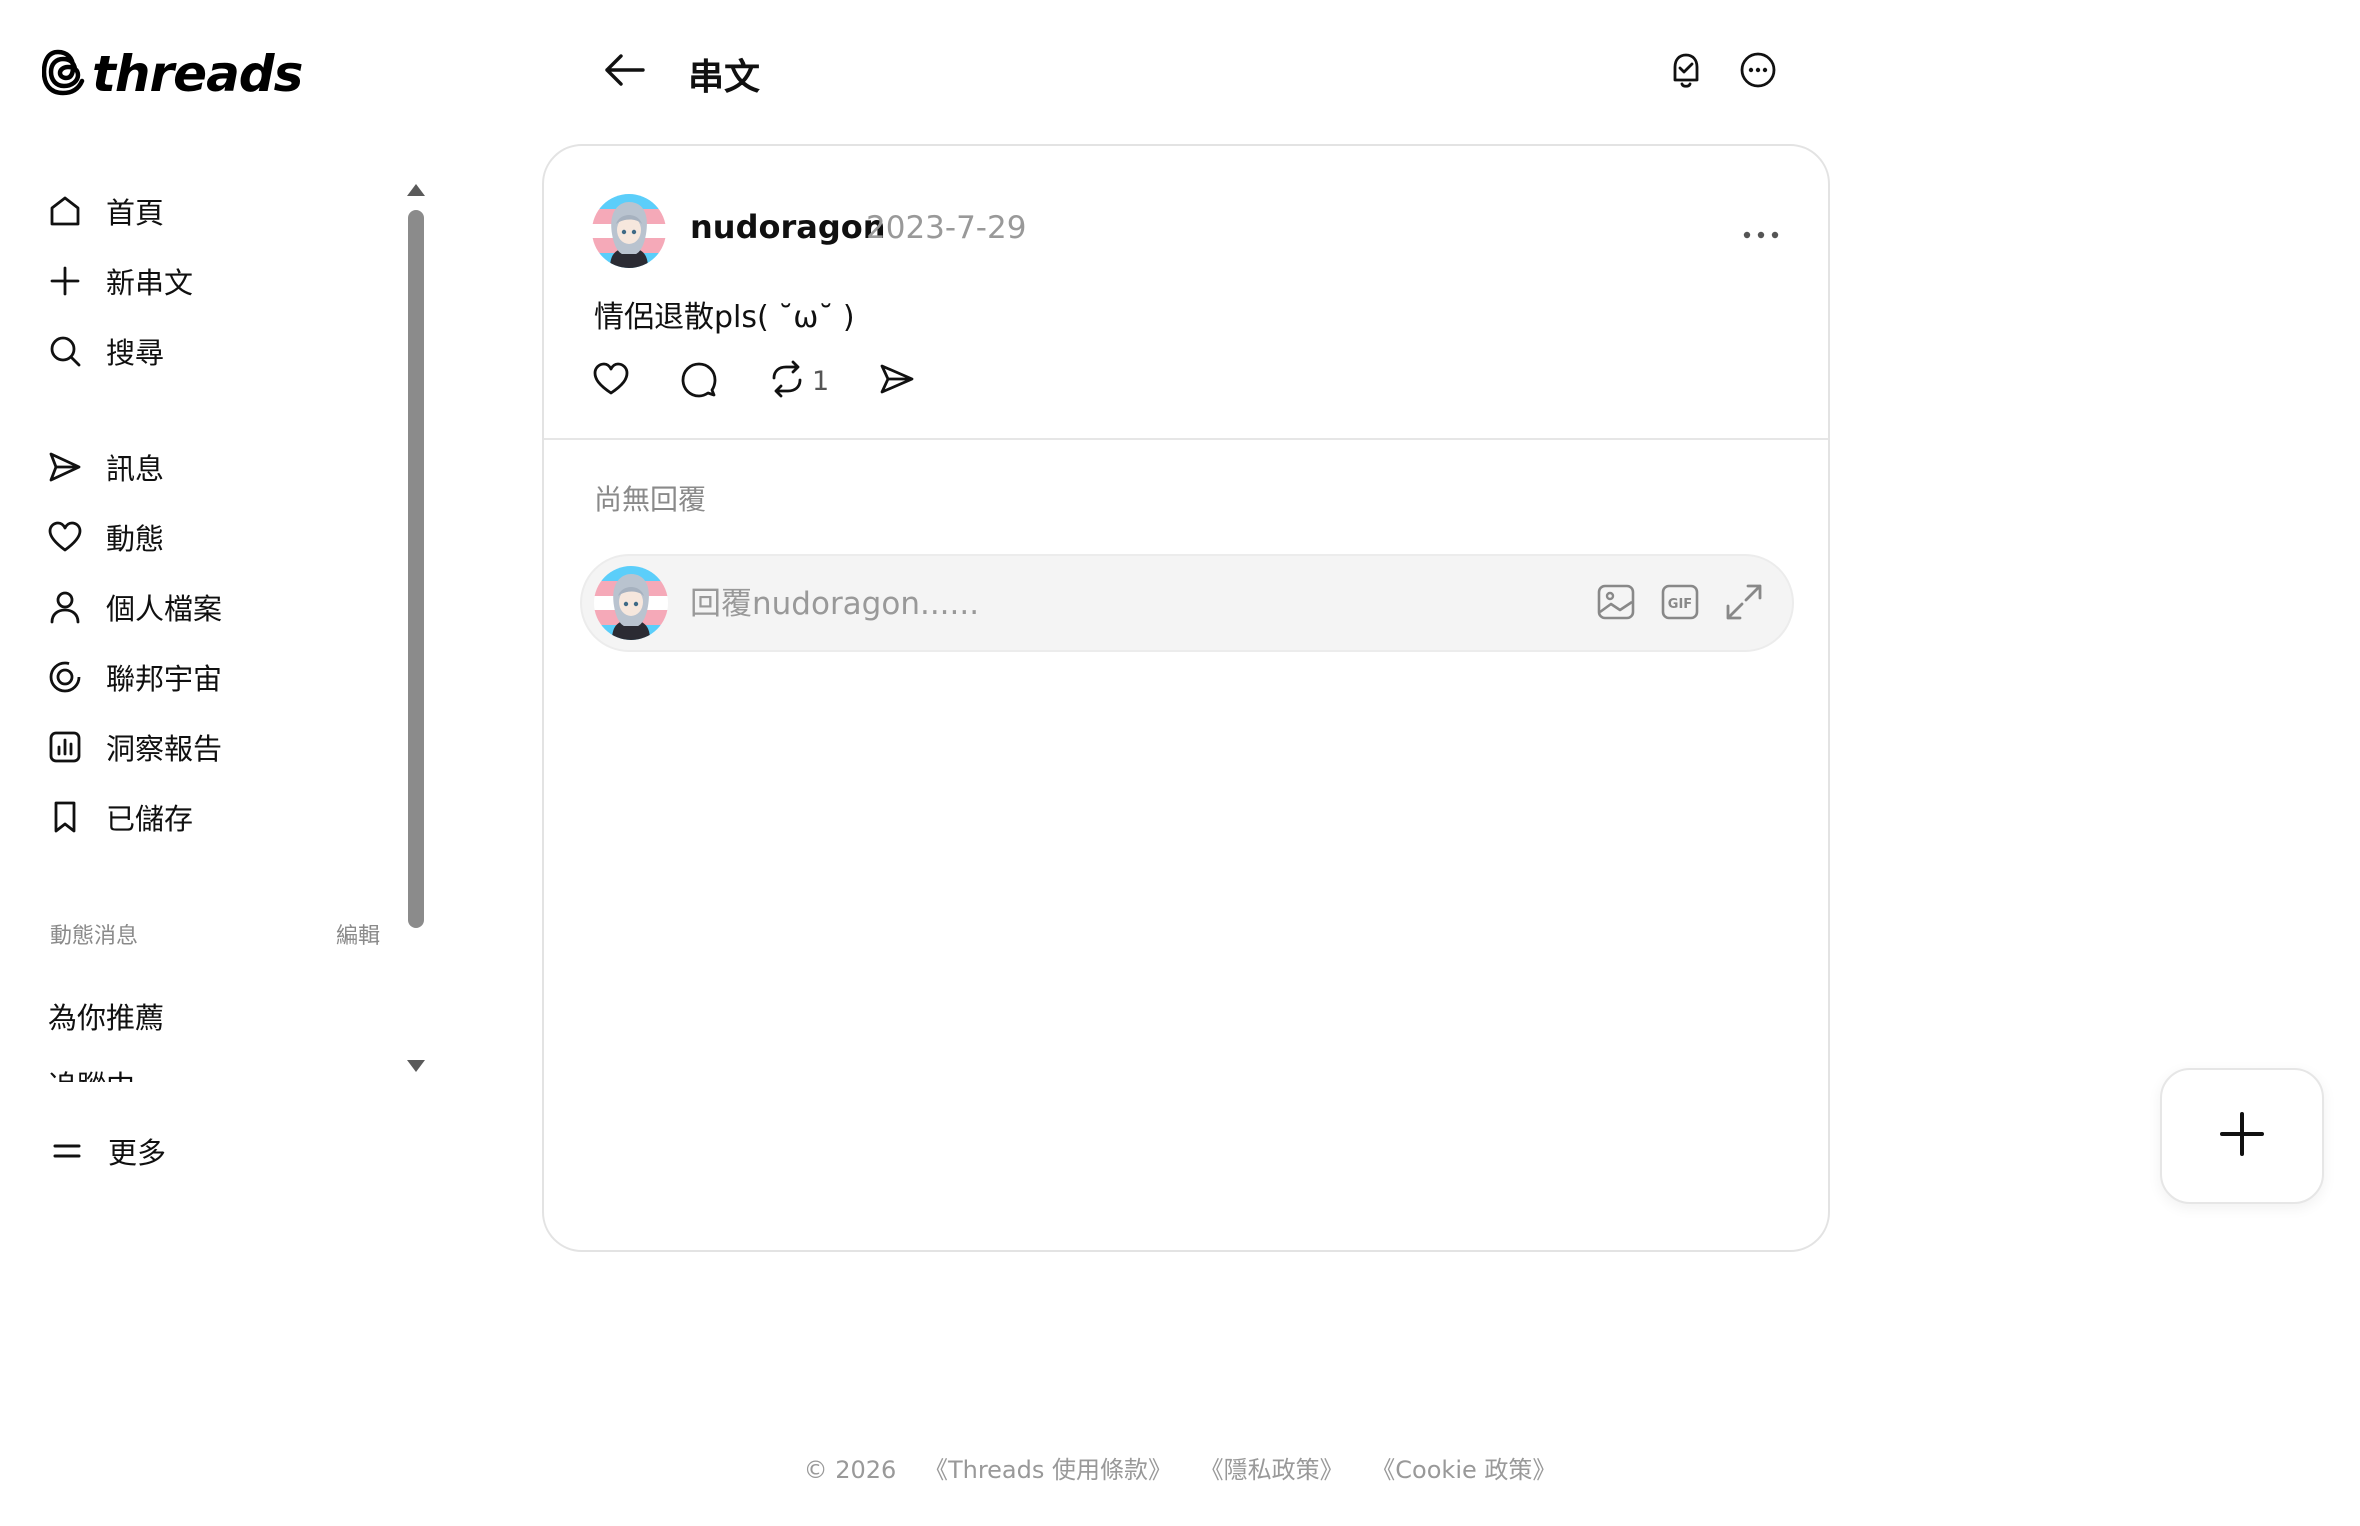 The image size is (2360, 1526). I want to click on post-date: 2023-7-29, so click(946, 228).